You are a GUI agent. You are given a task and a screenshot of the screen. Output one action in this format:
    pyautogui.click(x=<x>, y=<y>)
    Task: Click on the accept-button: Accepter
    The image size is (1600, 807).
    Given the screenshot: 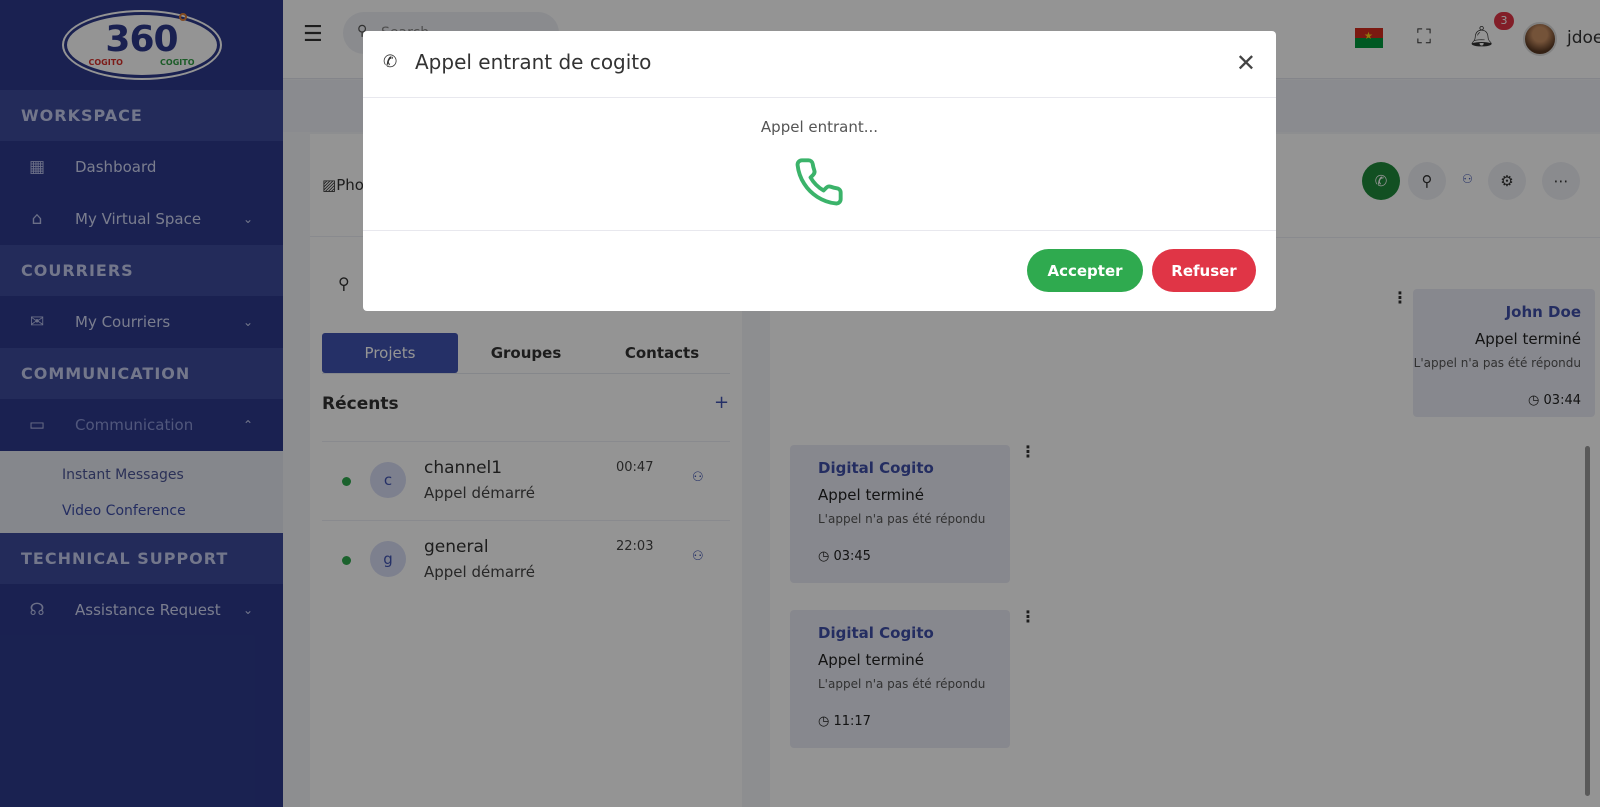 What is the action you would take?
    pyautogui.click(x=1085, y=270)
    